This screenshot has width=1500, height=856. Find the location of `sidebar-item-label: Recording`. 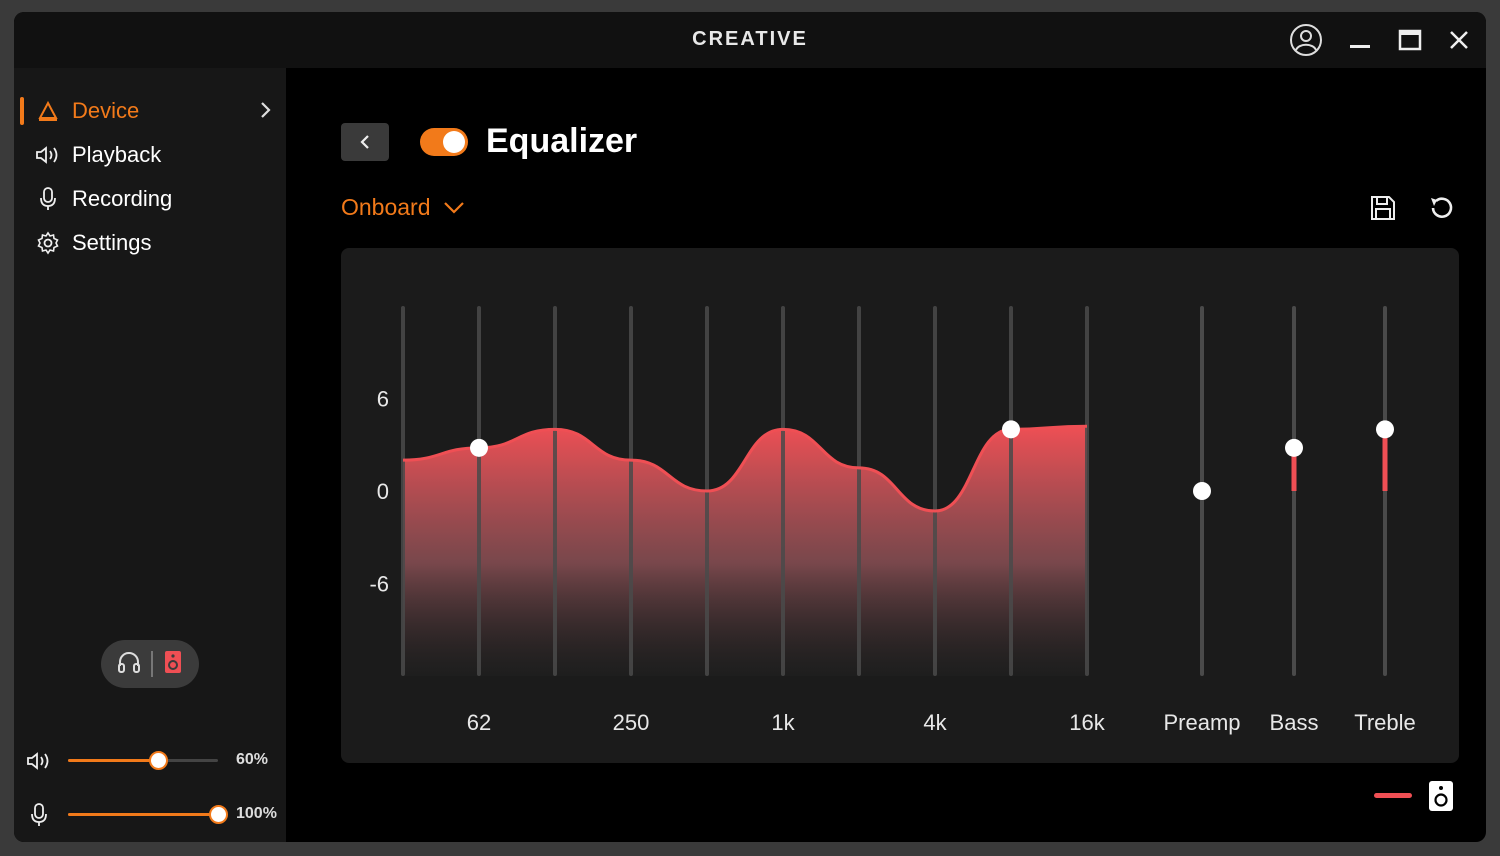

sidebar-item-label: Recording is located at coordinates (122, 198).